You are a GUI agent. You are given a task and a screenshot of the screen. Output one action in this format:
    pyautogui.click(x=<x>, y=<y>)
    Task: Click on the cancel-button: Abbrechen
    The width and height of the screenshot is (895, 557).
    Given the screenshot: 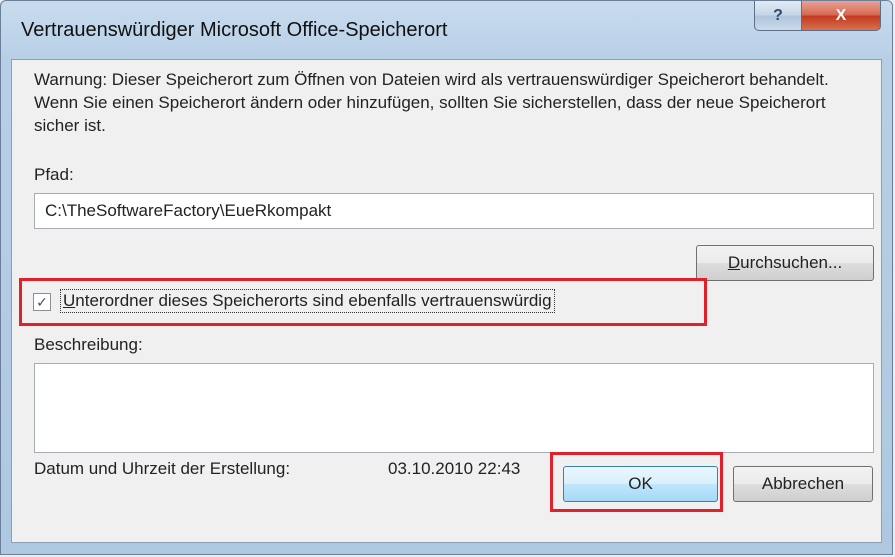 What is the action you would take?
    pyautogui.click(x=803, y=484)
    